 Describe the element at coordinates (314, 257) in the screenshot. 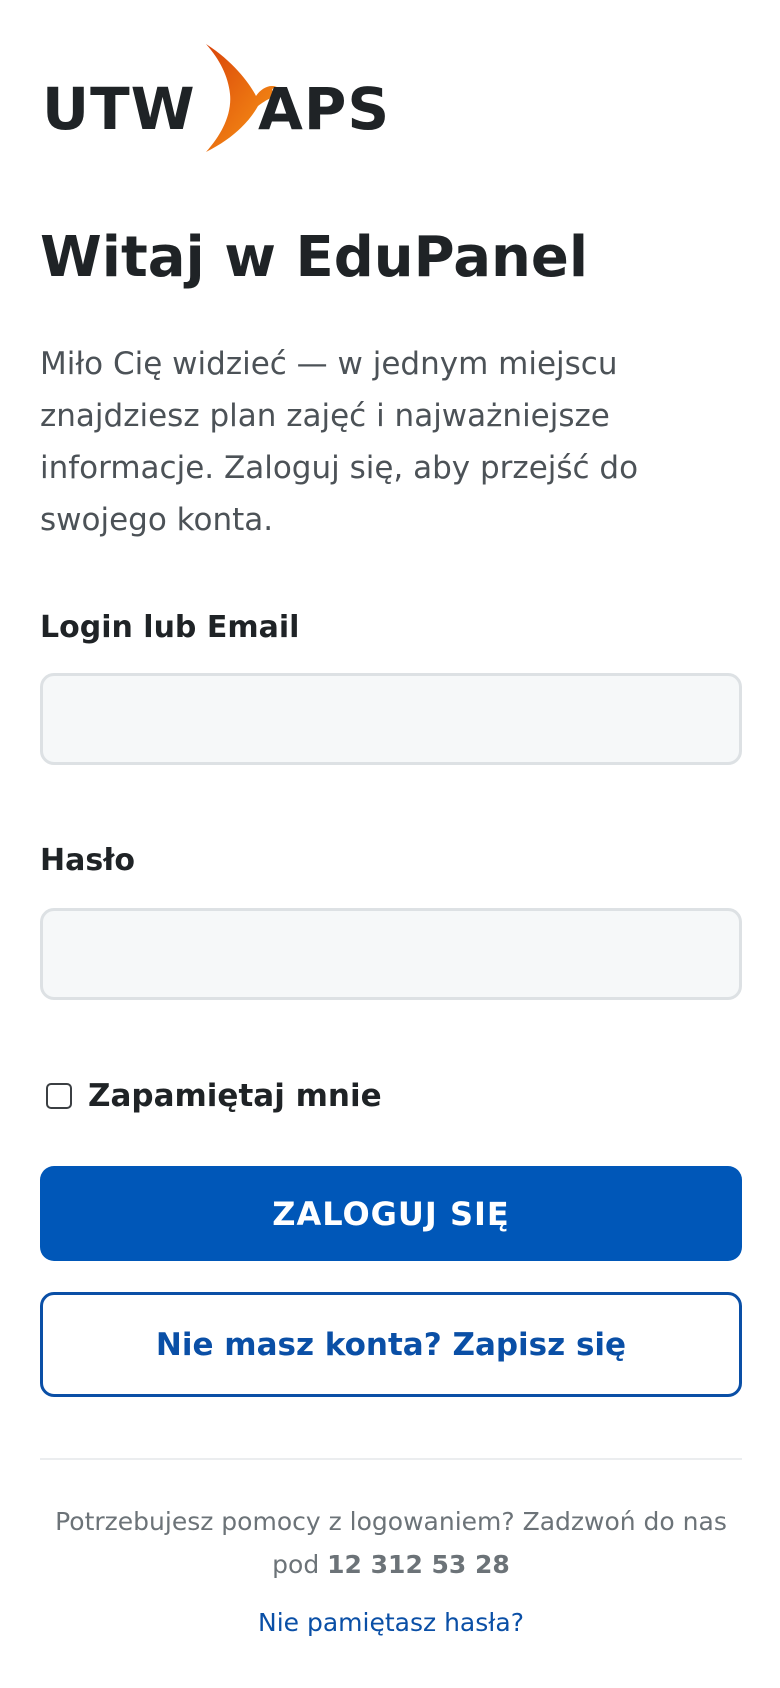

I see `page-title: Witaj w EduPanel` at that location.